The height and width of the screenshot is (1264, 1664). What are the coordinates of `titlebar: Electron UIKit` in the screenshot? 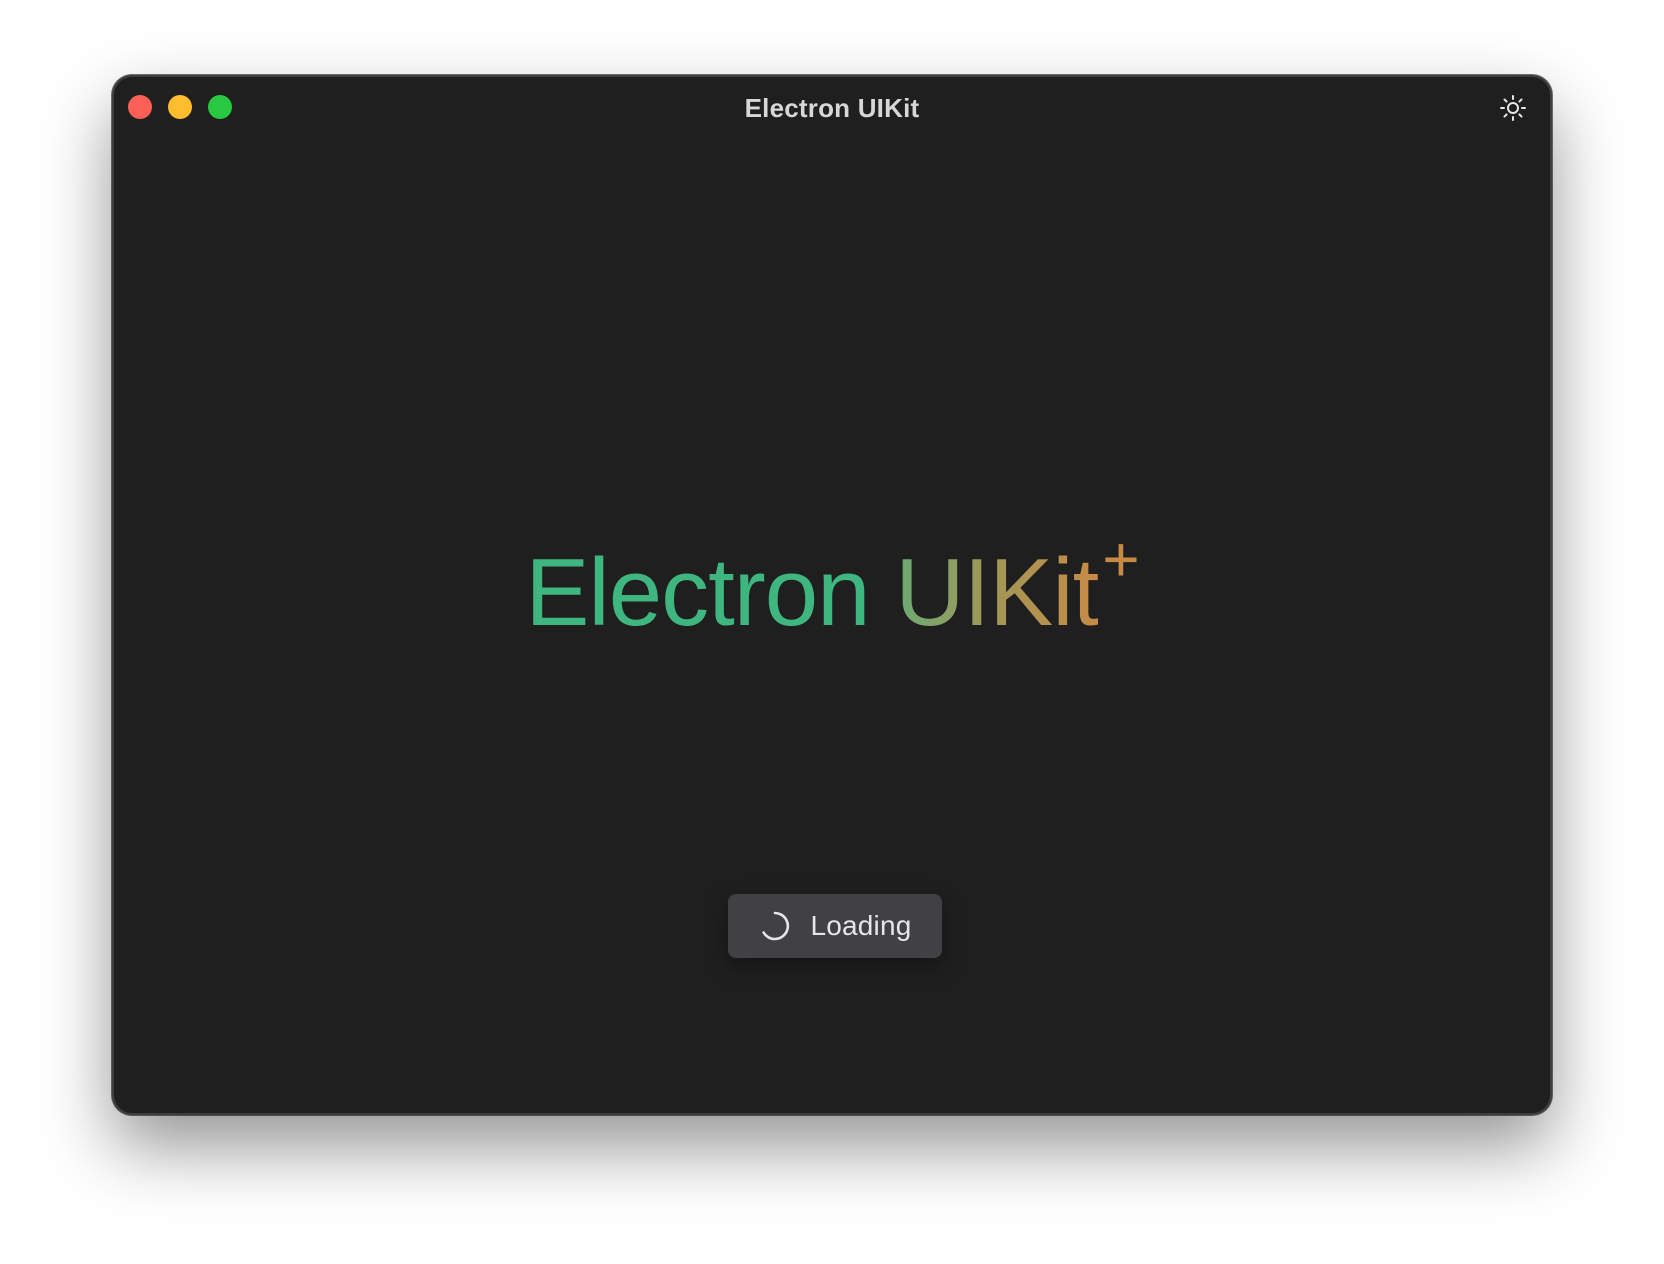 It's located at (832, 109).